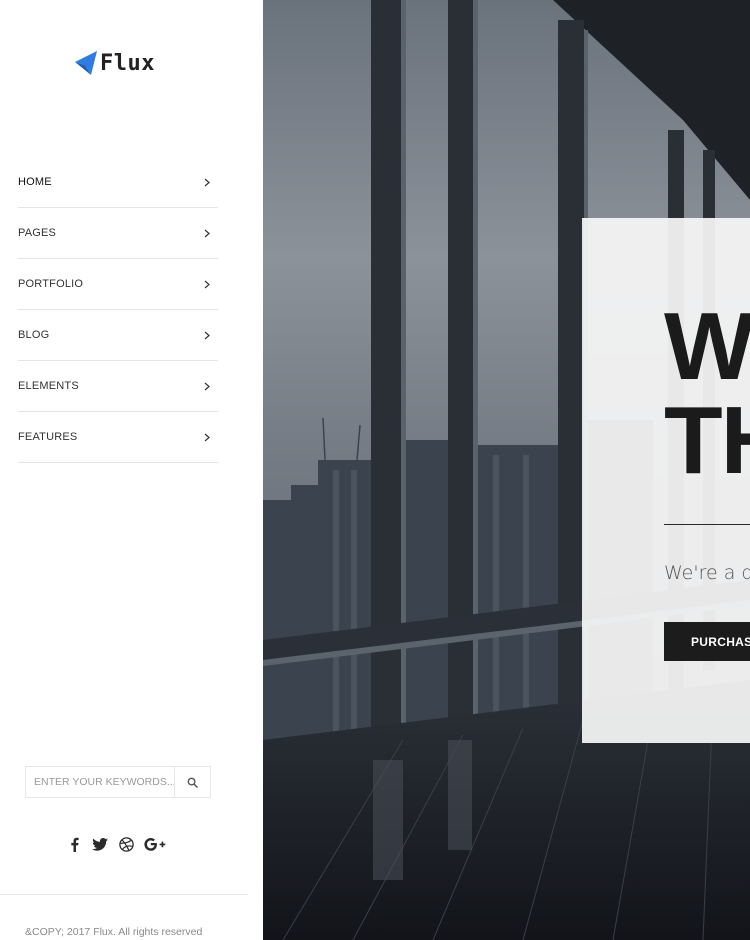 The image size is (750, 940). I want to click on hero-subtitle: We're a de, so click(707, 573).